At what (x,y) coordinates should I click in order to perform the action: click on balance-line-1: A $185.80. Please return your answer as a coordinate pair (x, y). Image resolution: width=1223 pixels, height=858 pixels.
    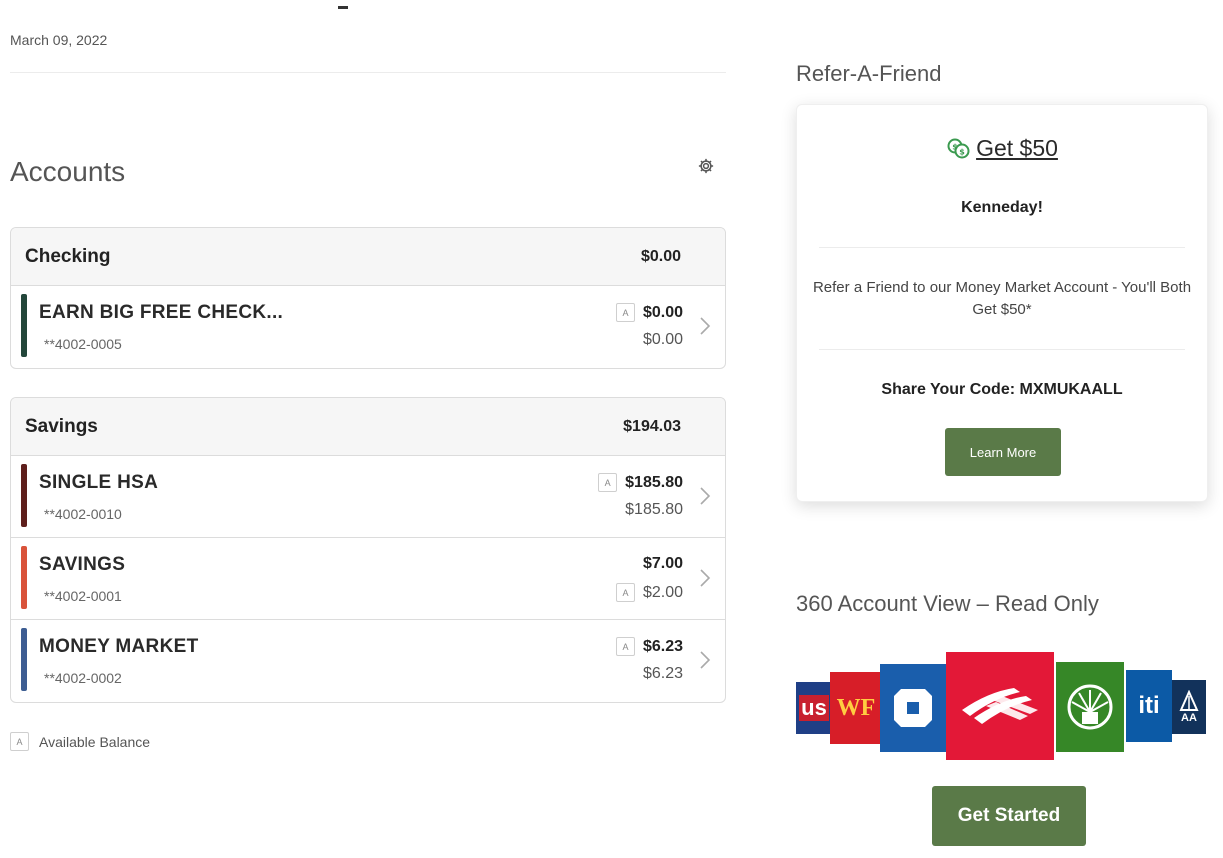
    Looking at the image, I should click on (640, 482).